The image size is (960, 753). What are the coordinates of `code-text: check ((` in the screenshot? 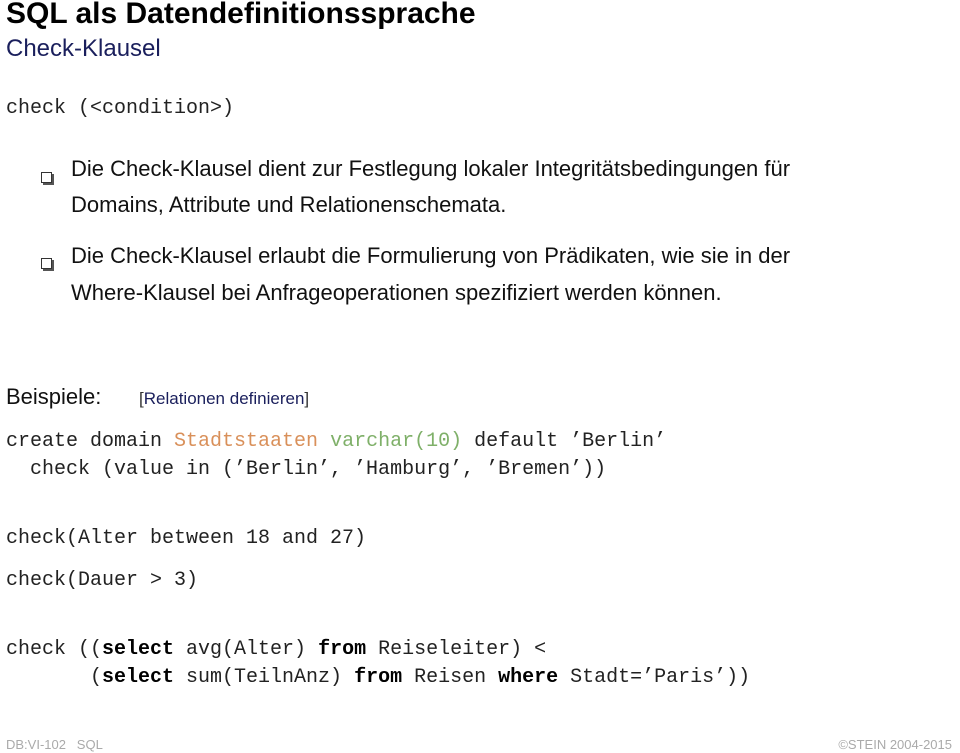 It's located at (54, 649).